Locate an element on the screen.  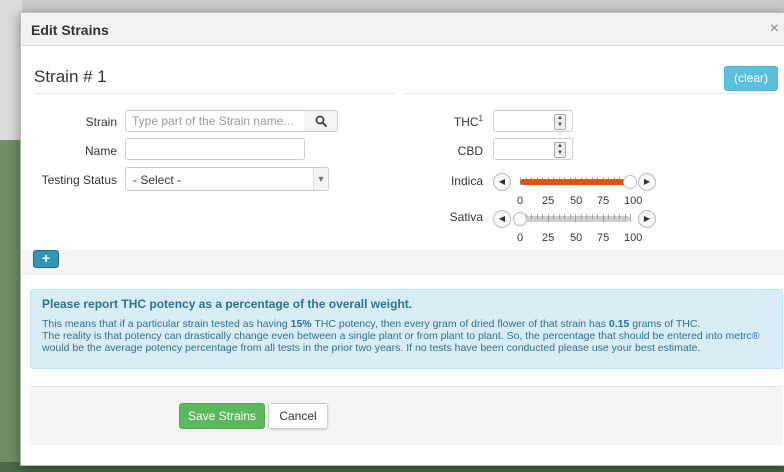
background-left-top is located at coordinates (11, 70).